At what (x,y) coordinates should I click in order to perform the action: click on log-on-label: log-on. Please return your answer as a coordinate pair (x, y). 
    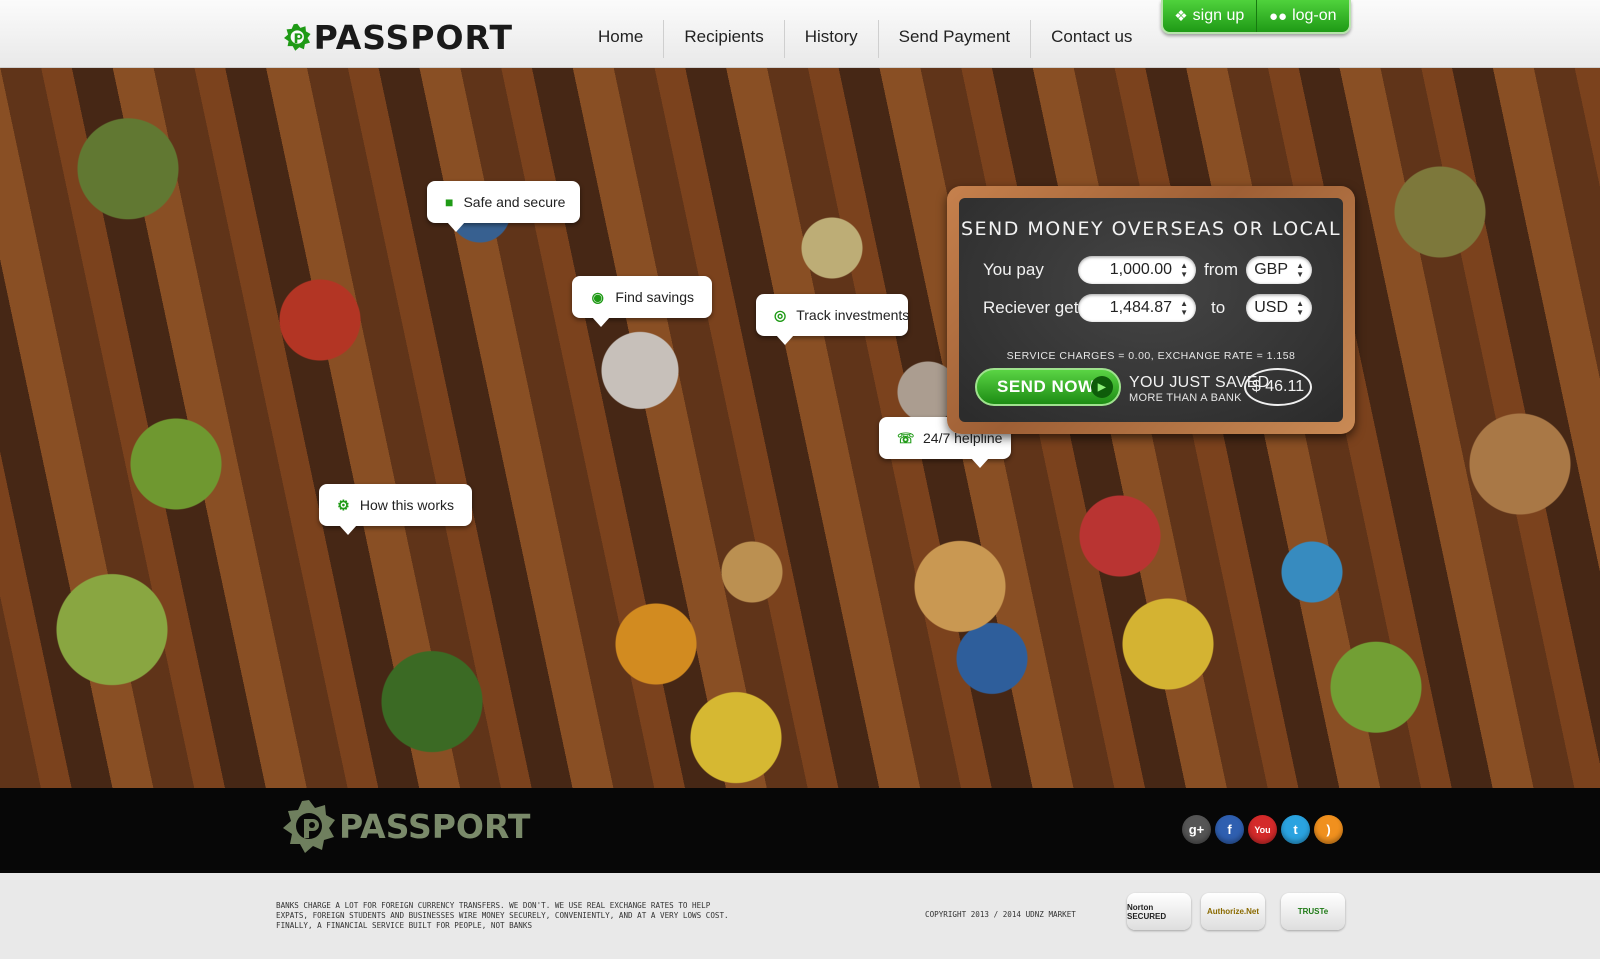
    Looking at the image, I should click on (1314, 15).